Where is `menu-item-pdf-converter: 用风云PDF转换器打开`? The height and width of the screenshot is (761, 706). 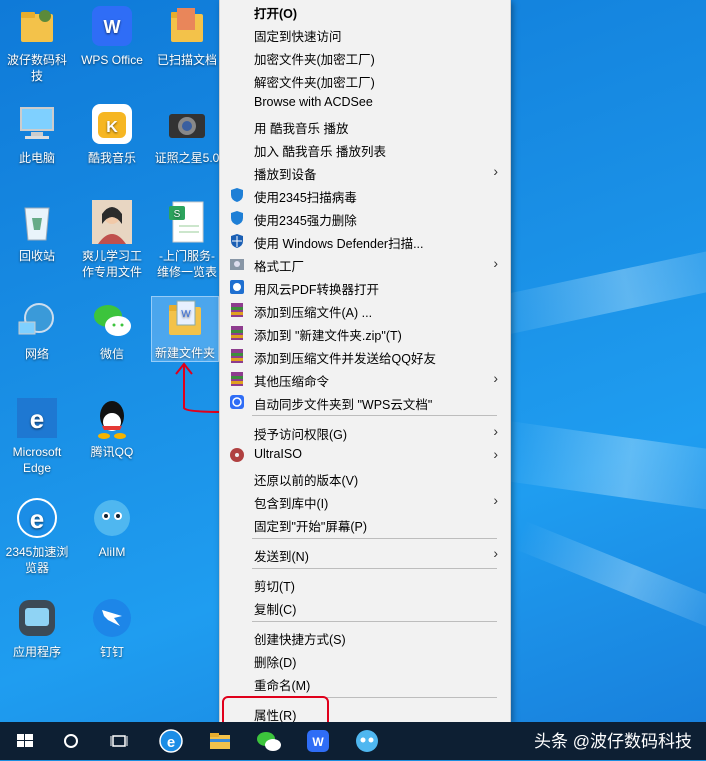 menu-item-pdf-converter: 用风云PDF转换器打开 is located at coordinates (365, 287).